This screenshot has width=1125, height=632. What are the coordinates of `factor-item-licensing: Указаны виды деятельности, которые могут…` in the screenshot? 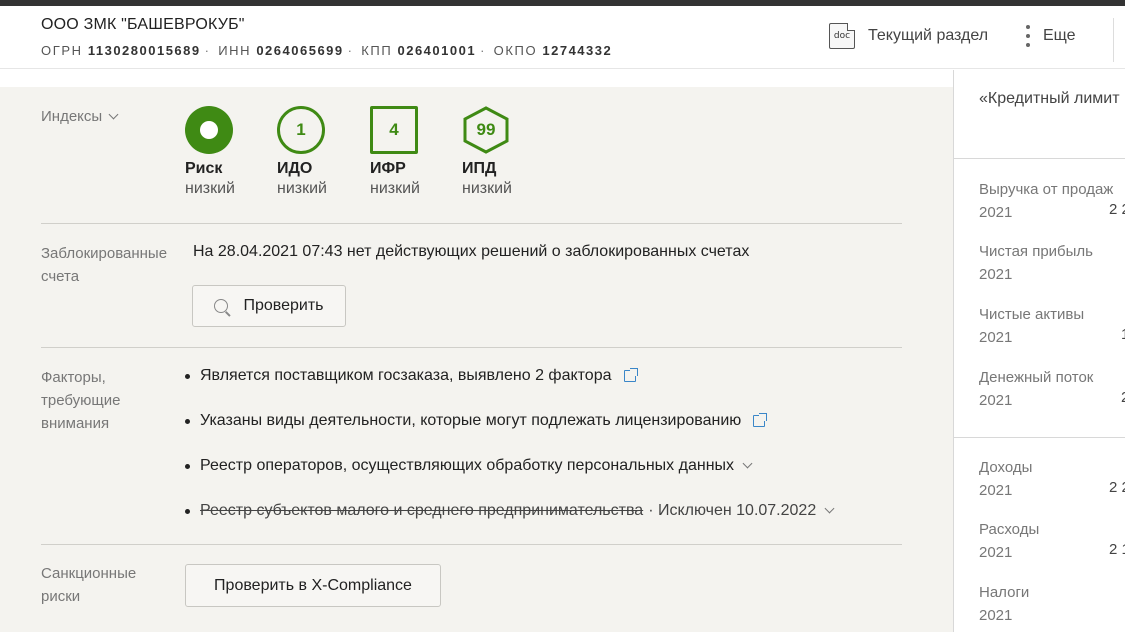 It's located at (476, 421).